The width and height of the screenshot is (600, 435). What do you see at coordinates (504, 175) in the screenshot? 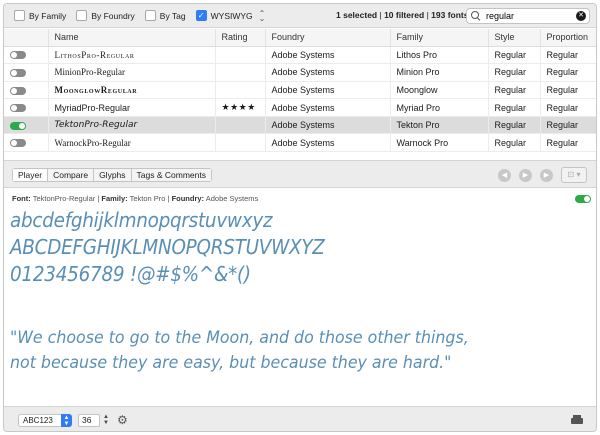
I see `back-icon: ◀` at bounding box center [504, 175].